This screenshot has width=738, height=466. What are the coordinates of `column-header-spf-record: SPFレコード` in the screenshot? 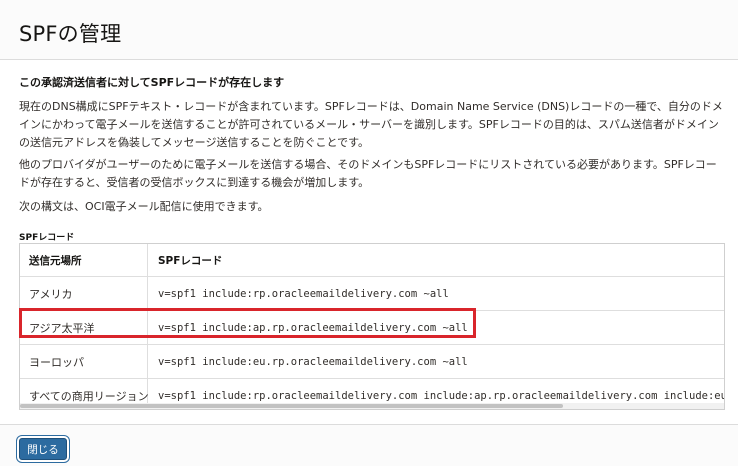 It's located at (190, 260).